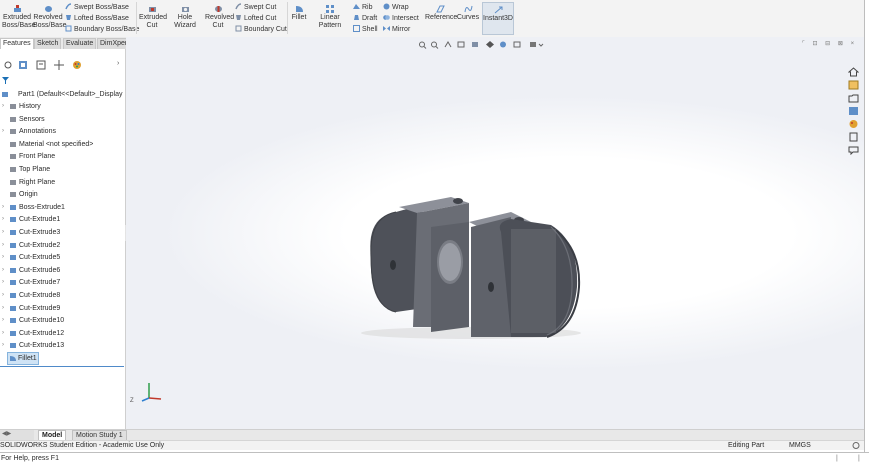  What do you see at coordinates (17, 435) in the screenshot?
I see `tab-scroll-arrows: ◀▶` at bounding box center [17, 435].